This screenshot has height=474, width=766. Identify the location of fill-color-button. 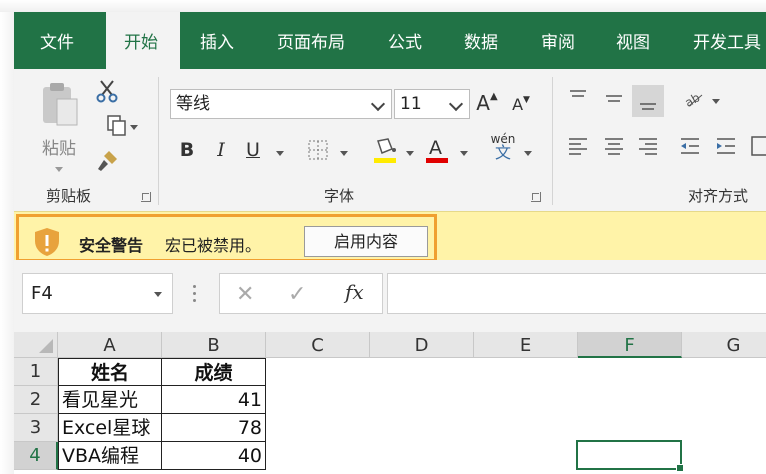
(385, 150).